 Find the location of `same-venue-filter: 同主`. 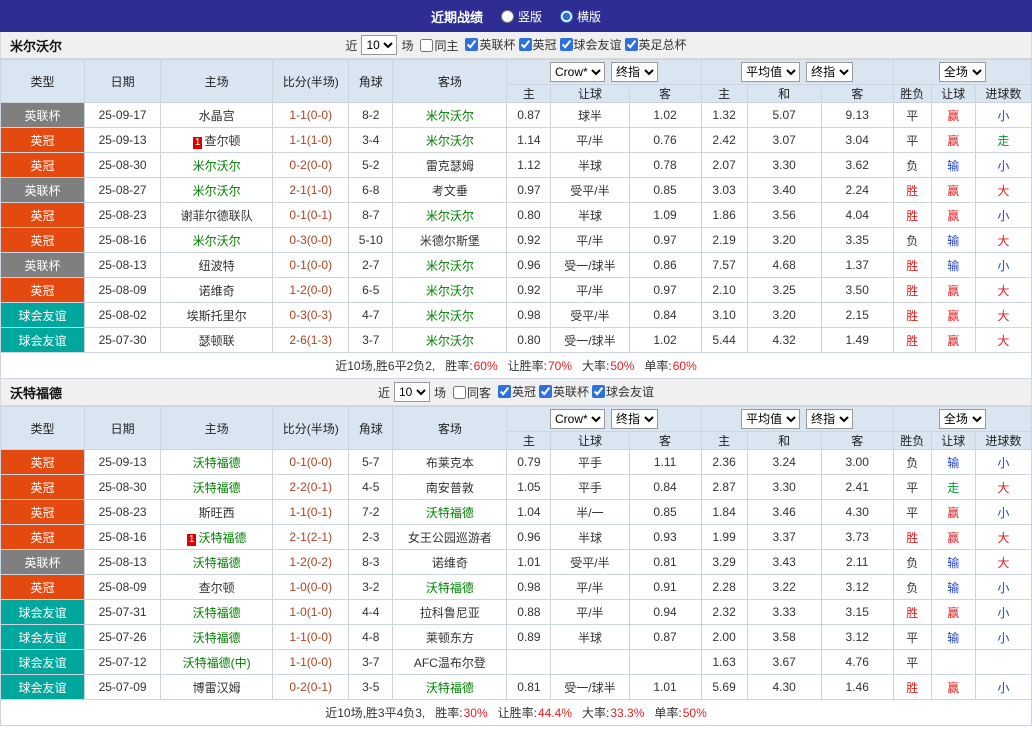

same-venue-filter: 同主 is located at coordinates (439, 45).